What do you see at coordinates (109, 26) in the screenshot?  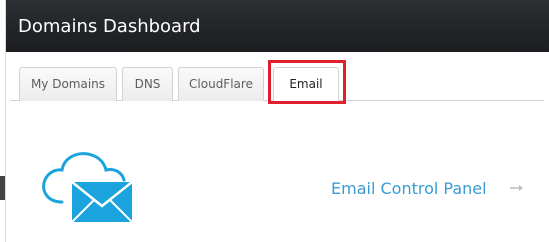 I see `page-title: Domains Dashboard` at bounding box center [109, 26].